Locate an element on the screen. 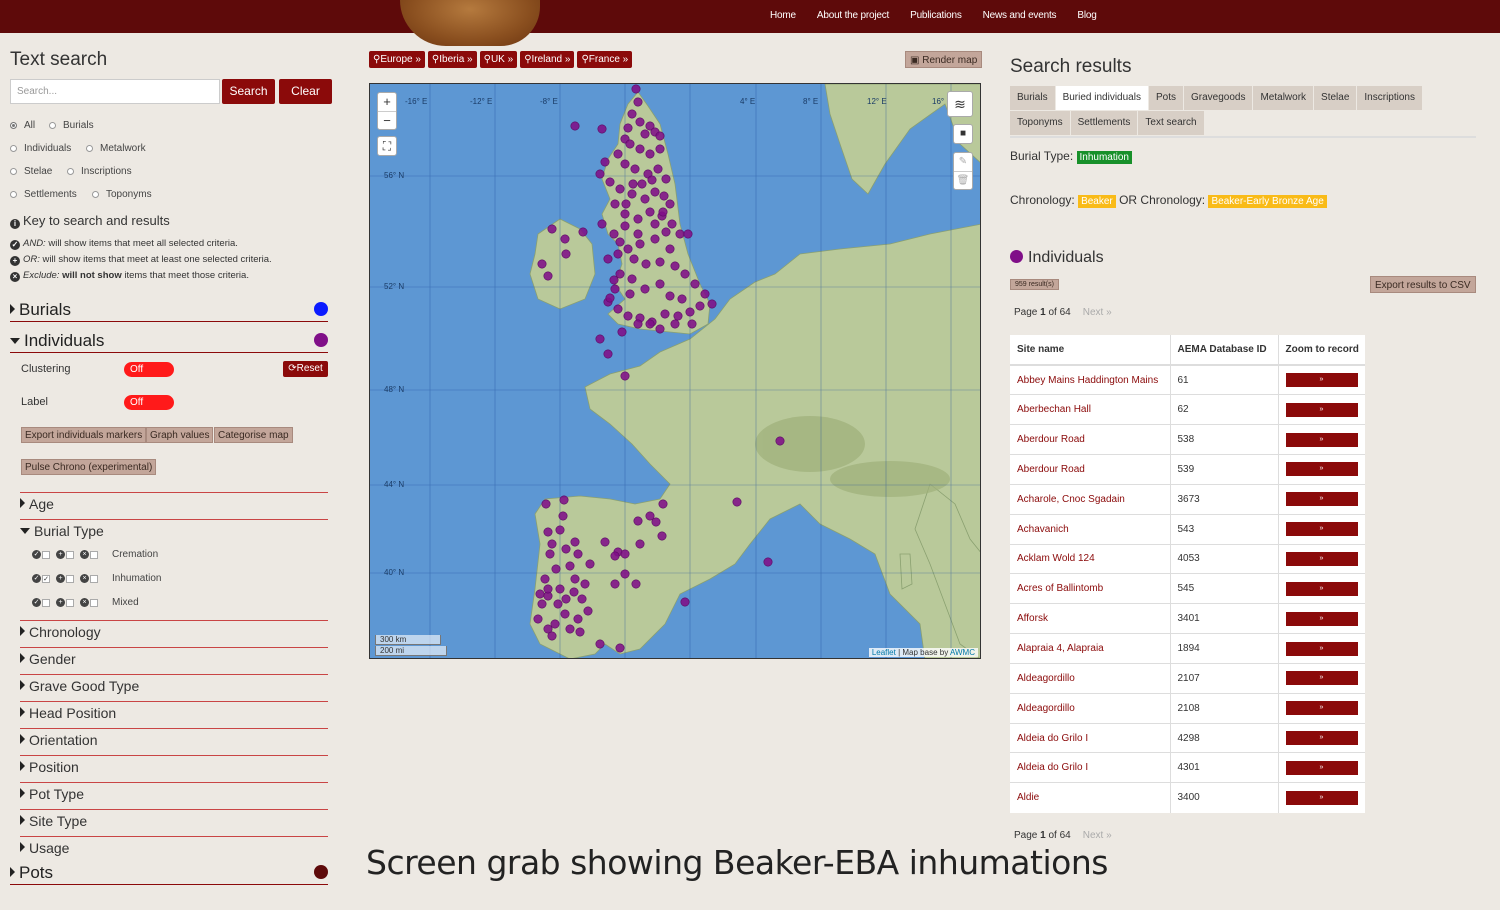 Image resolution: width=1500 pixels, height=910 pixels. zoom-in-button: + is located at coordinates (387, 102).